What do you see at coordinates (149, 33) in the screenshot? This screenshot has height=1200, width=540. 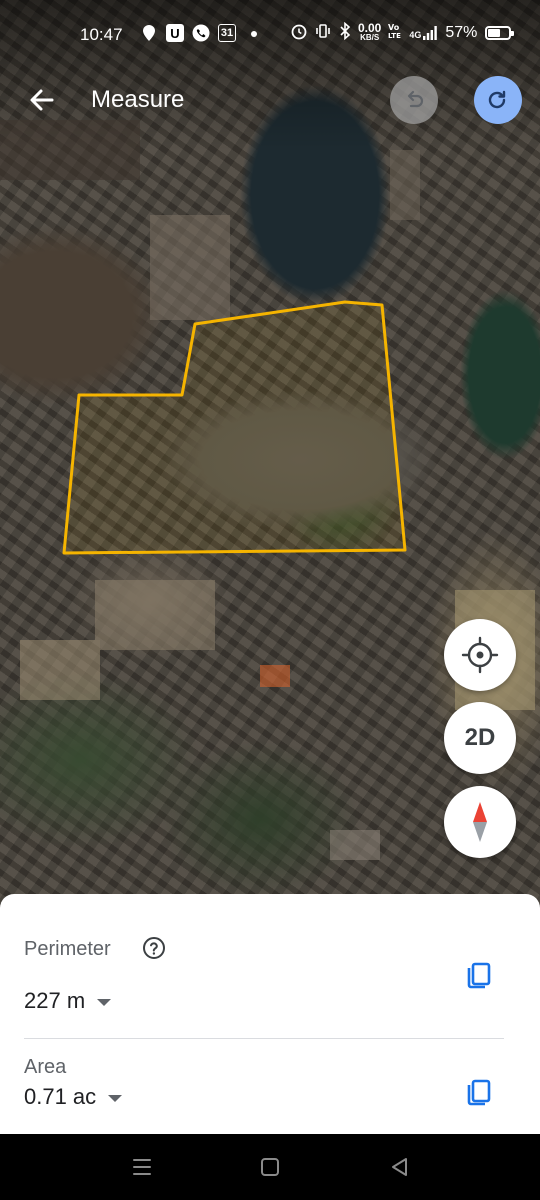 I see `location-pin-icon` at bounding box center [149, 33].